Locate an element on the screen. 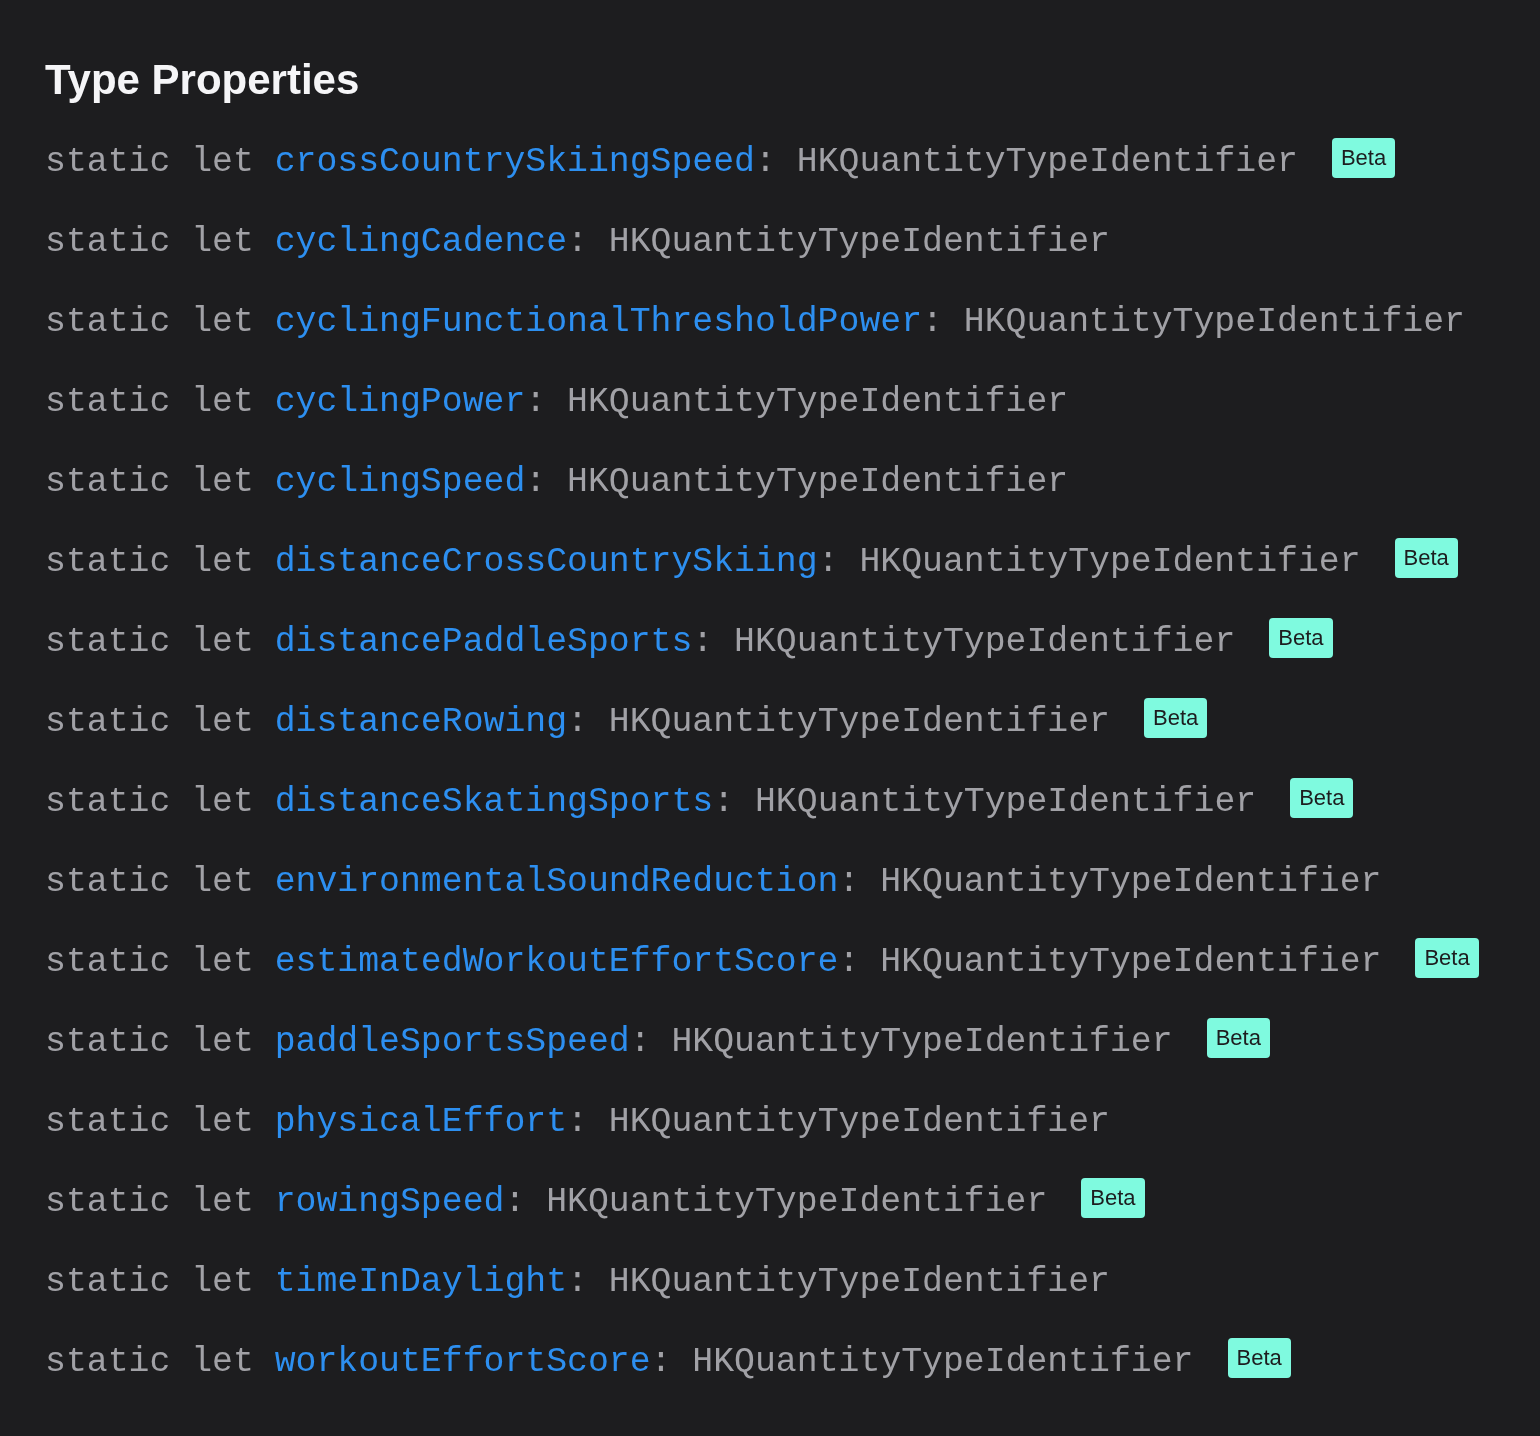  property-link: rowingSpeed is located at coordinates (389, 1202).